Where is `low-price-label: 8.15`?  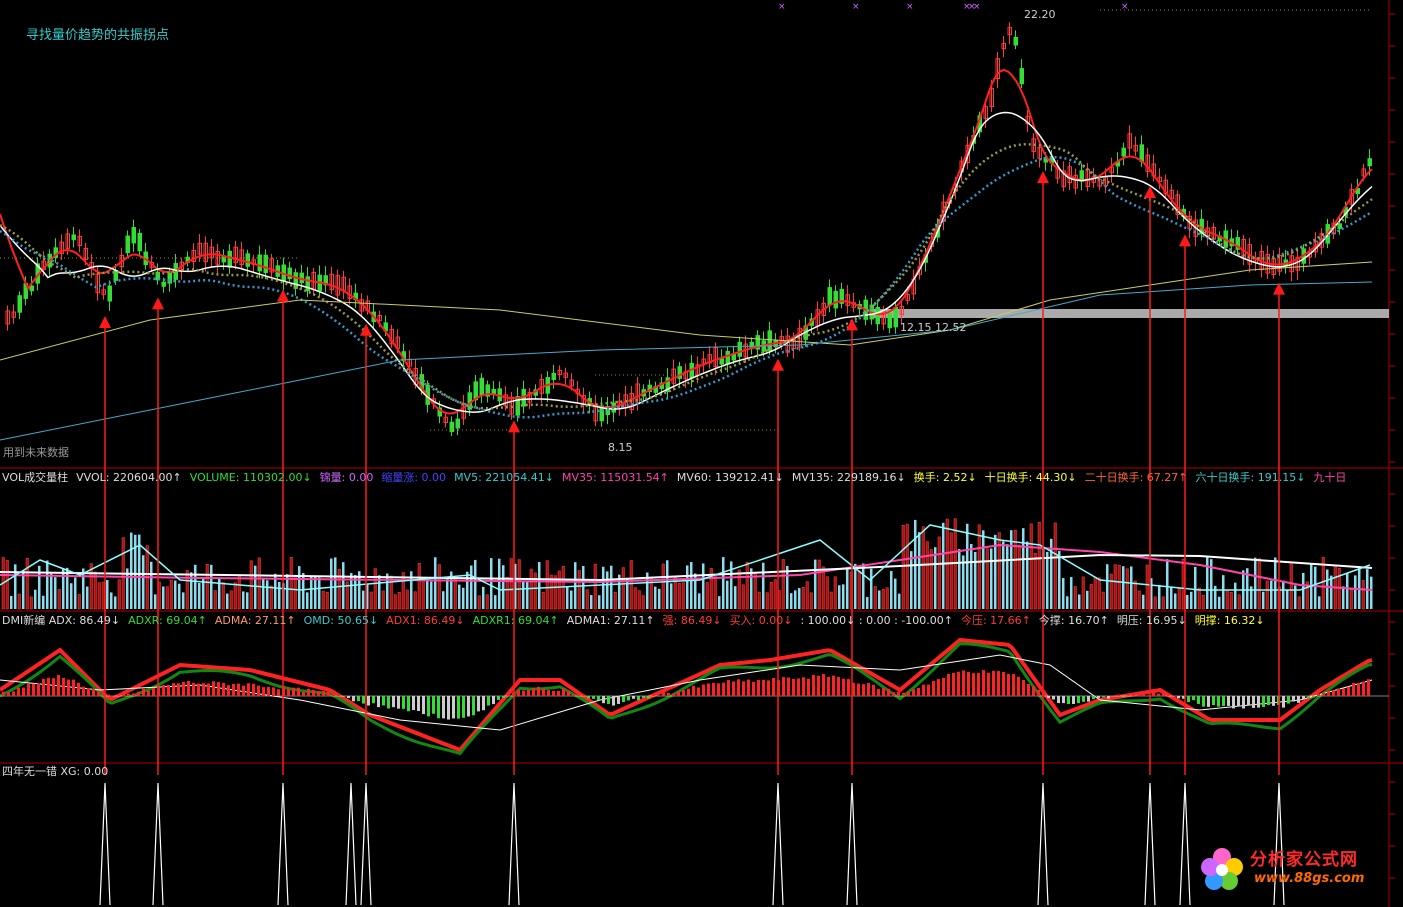 low-price-label: 8.15 is located at coordinates (620, 447).